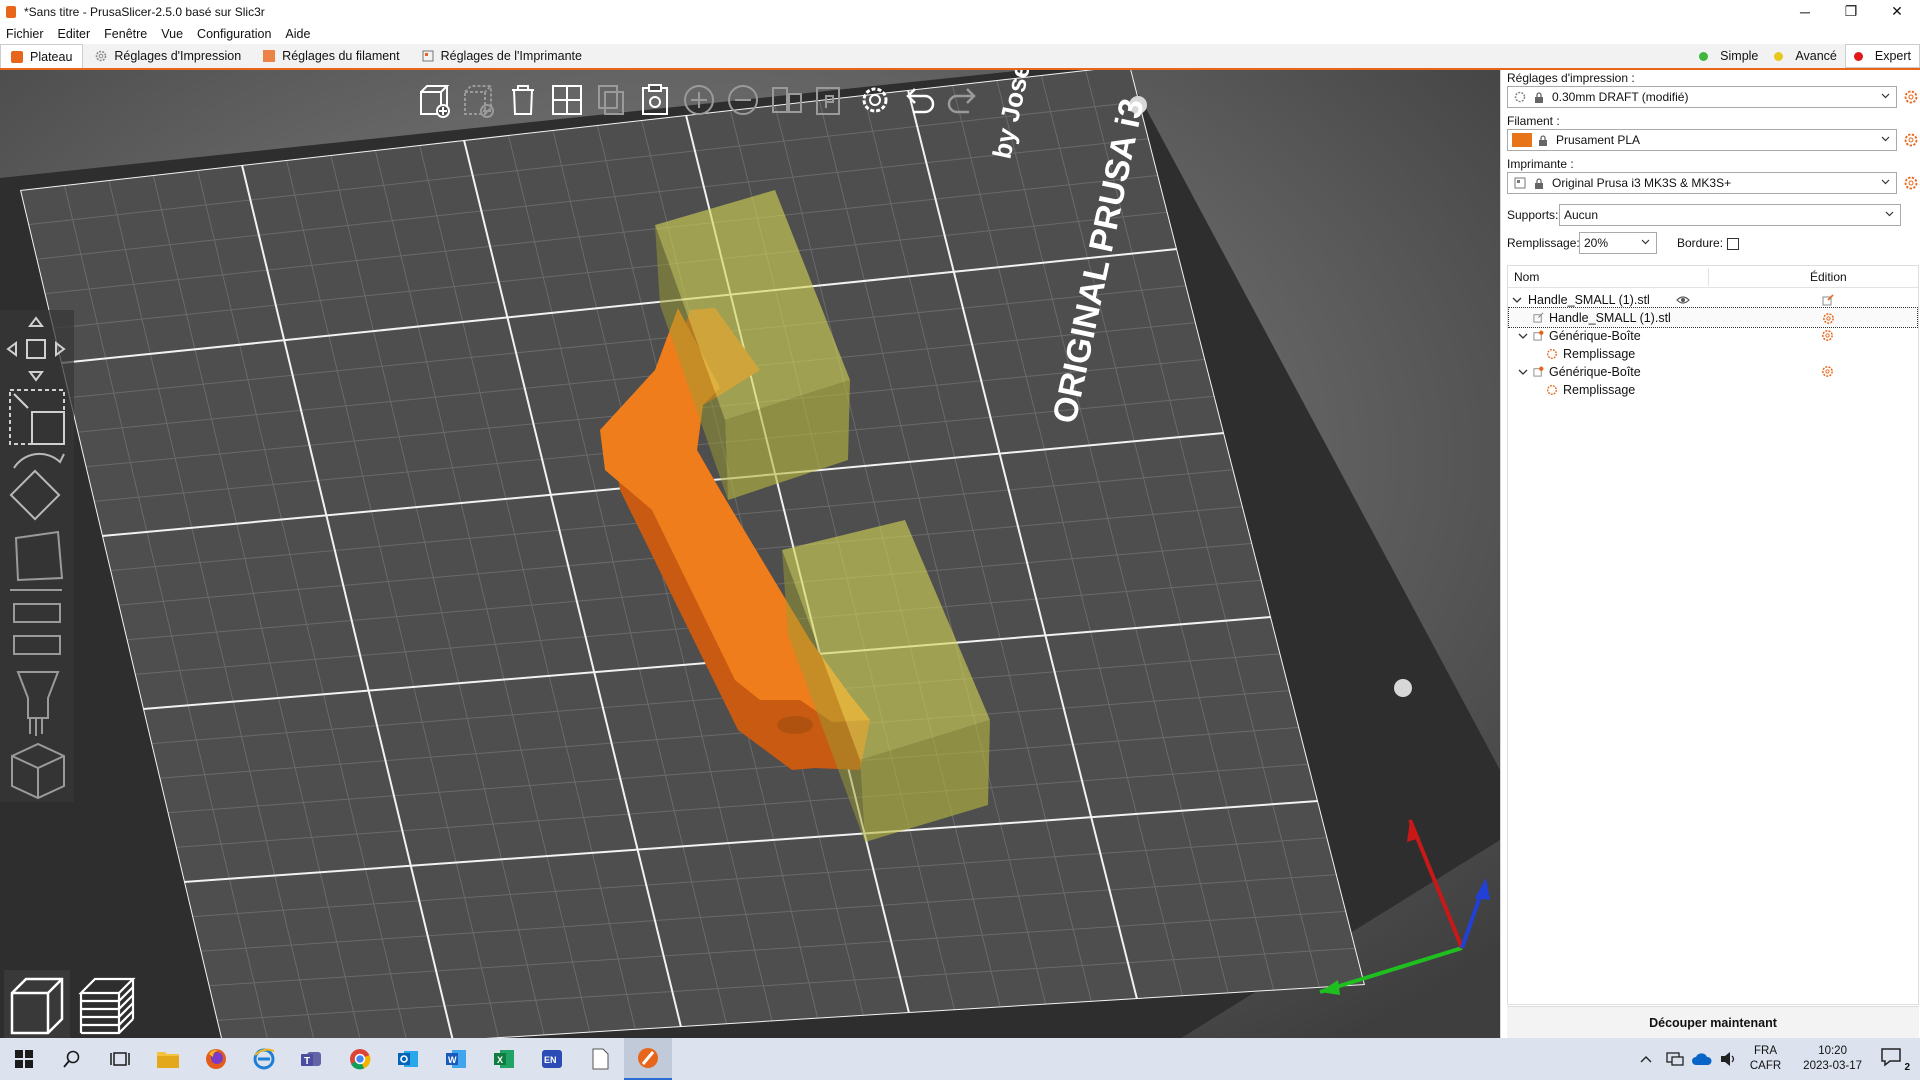 Image resolution: width=1920 pixels, height=1080 pixels. I want to click on mode-simple-dot-icon, so click(1704, 56).